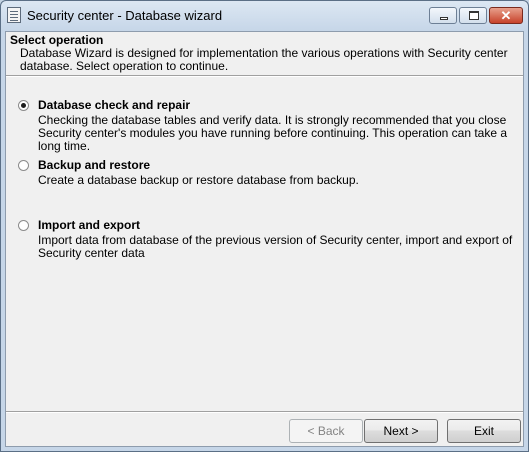 Image resolution: width=529 pixels, height=452 pixels. Describe the element at coordinates (94, 165) in the screenshot. I see `option-label: Backup and restore` at that location.